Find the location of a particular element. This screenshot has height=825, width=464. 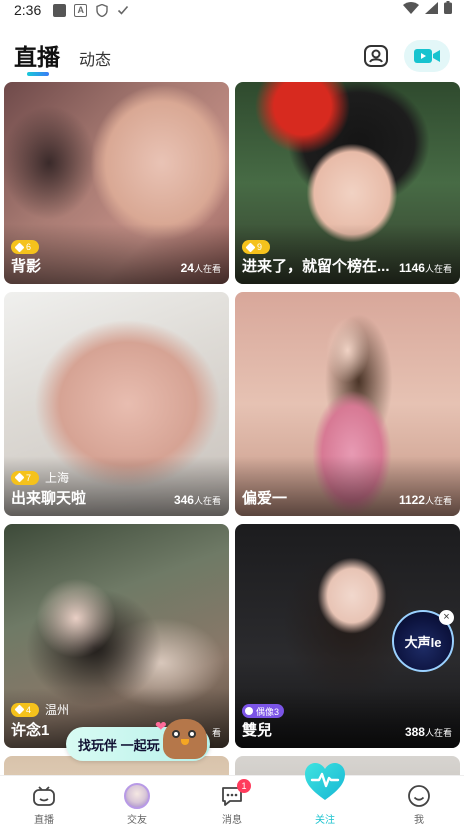

tv-icon is located at coordinates (44, 796).